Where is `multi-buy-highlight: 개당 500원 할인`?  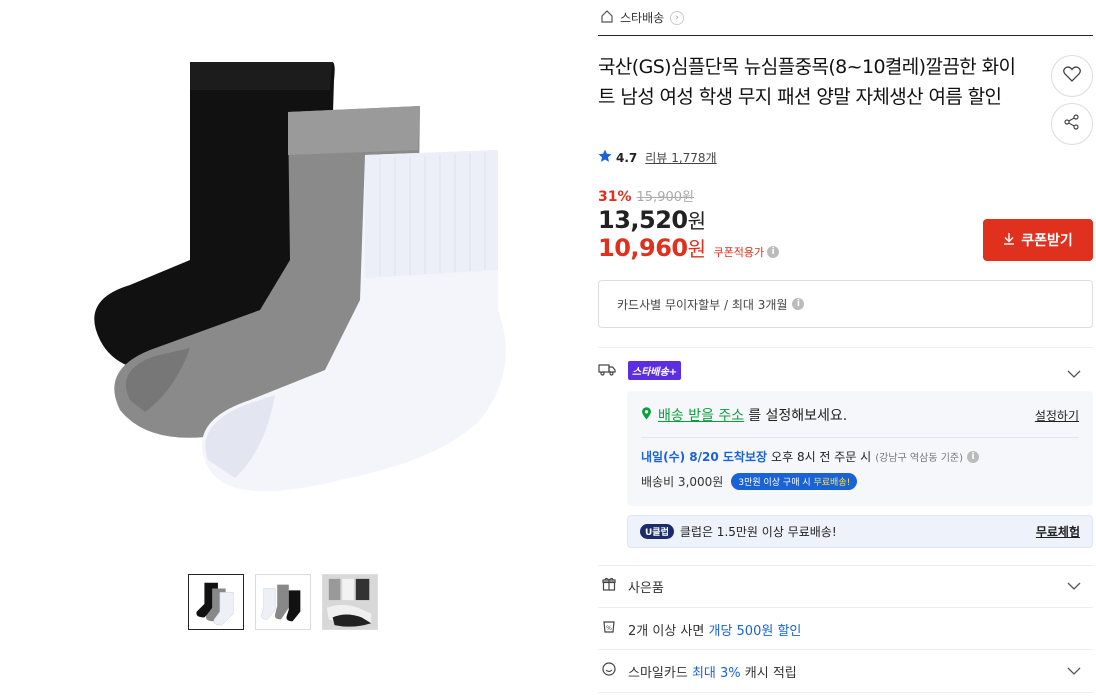 multi-buy-highlight: 개당 500원 할인 is located at coordinates (755, 631).